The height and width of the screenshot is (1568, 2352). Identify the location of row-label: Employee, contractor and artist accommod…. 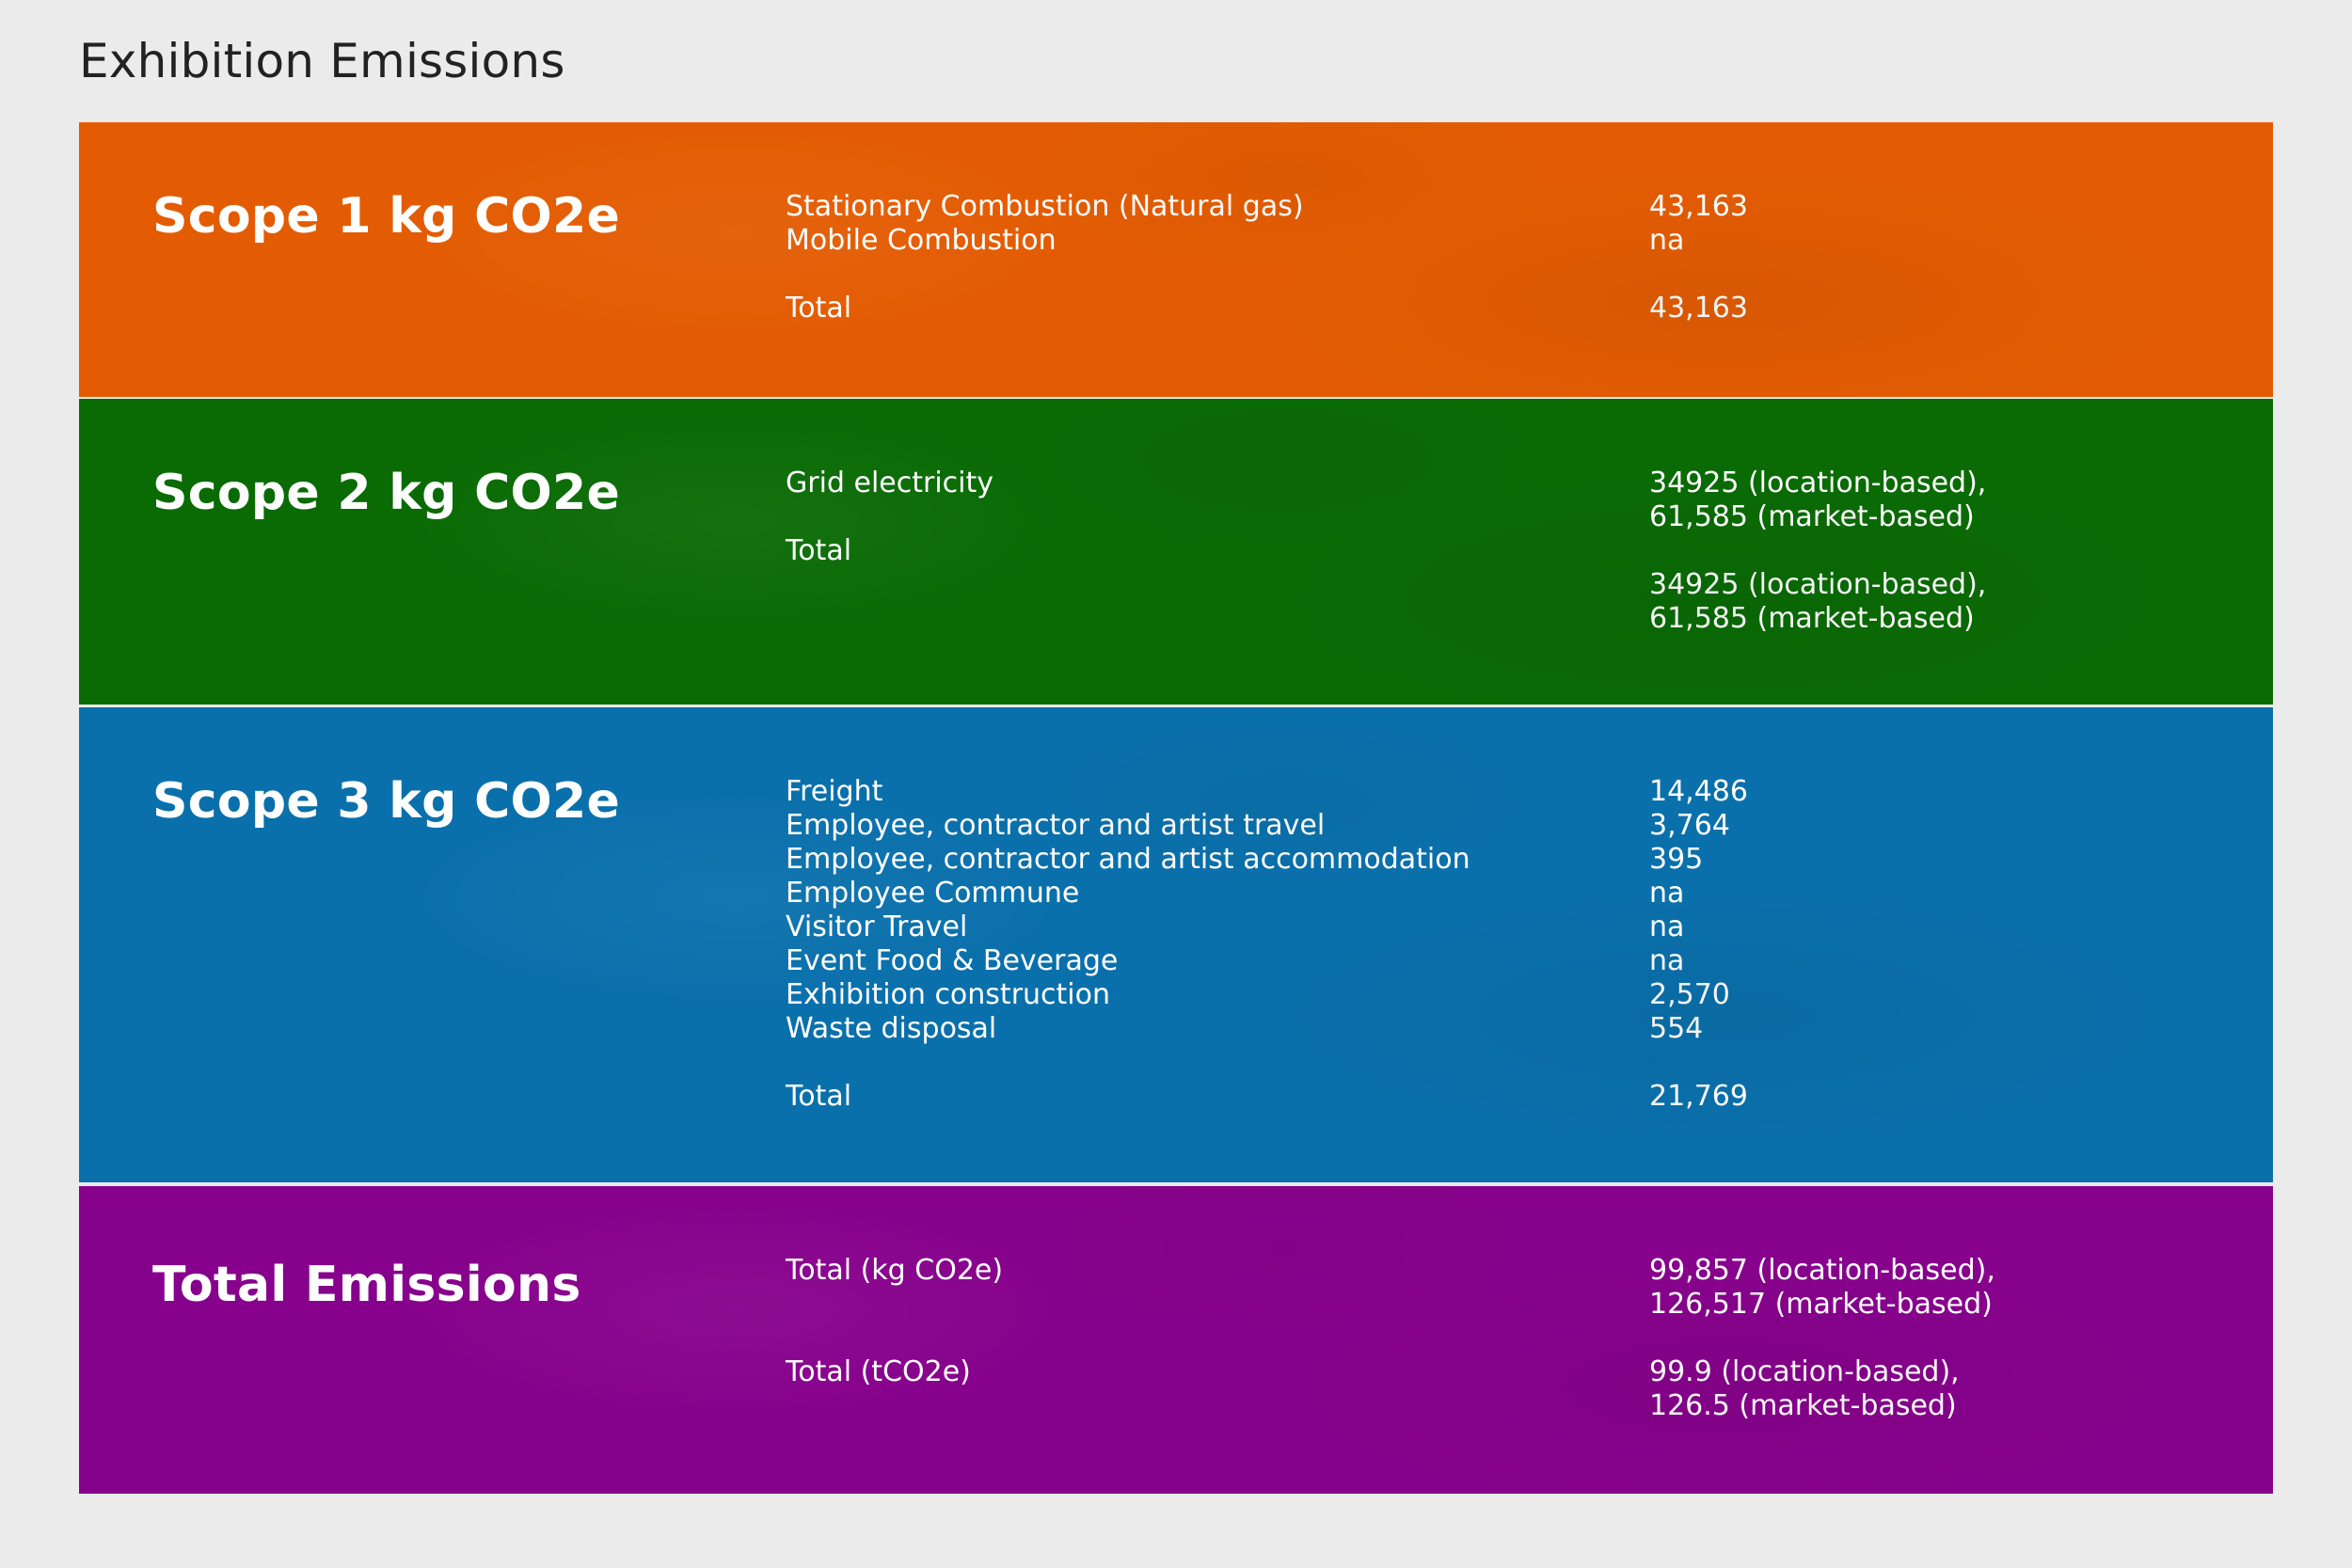
(1128, 859).